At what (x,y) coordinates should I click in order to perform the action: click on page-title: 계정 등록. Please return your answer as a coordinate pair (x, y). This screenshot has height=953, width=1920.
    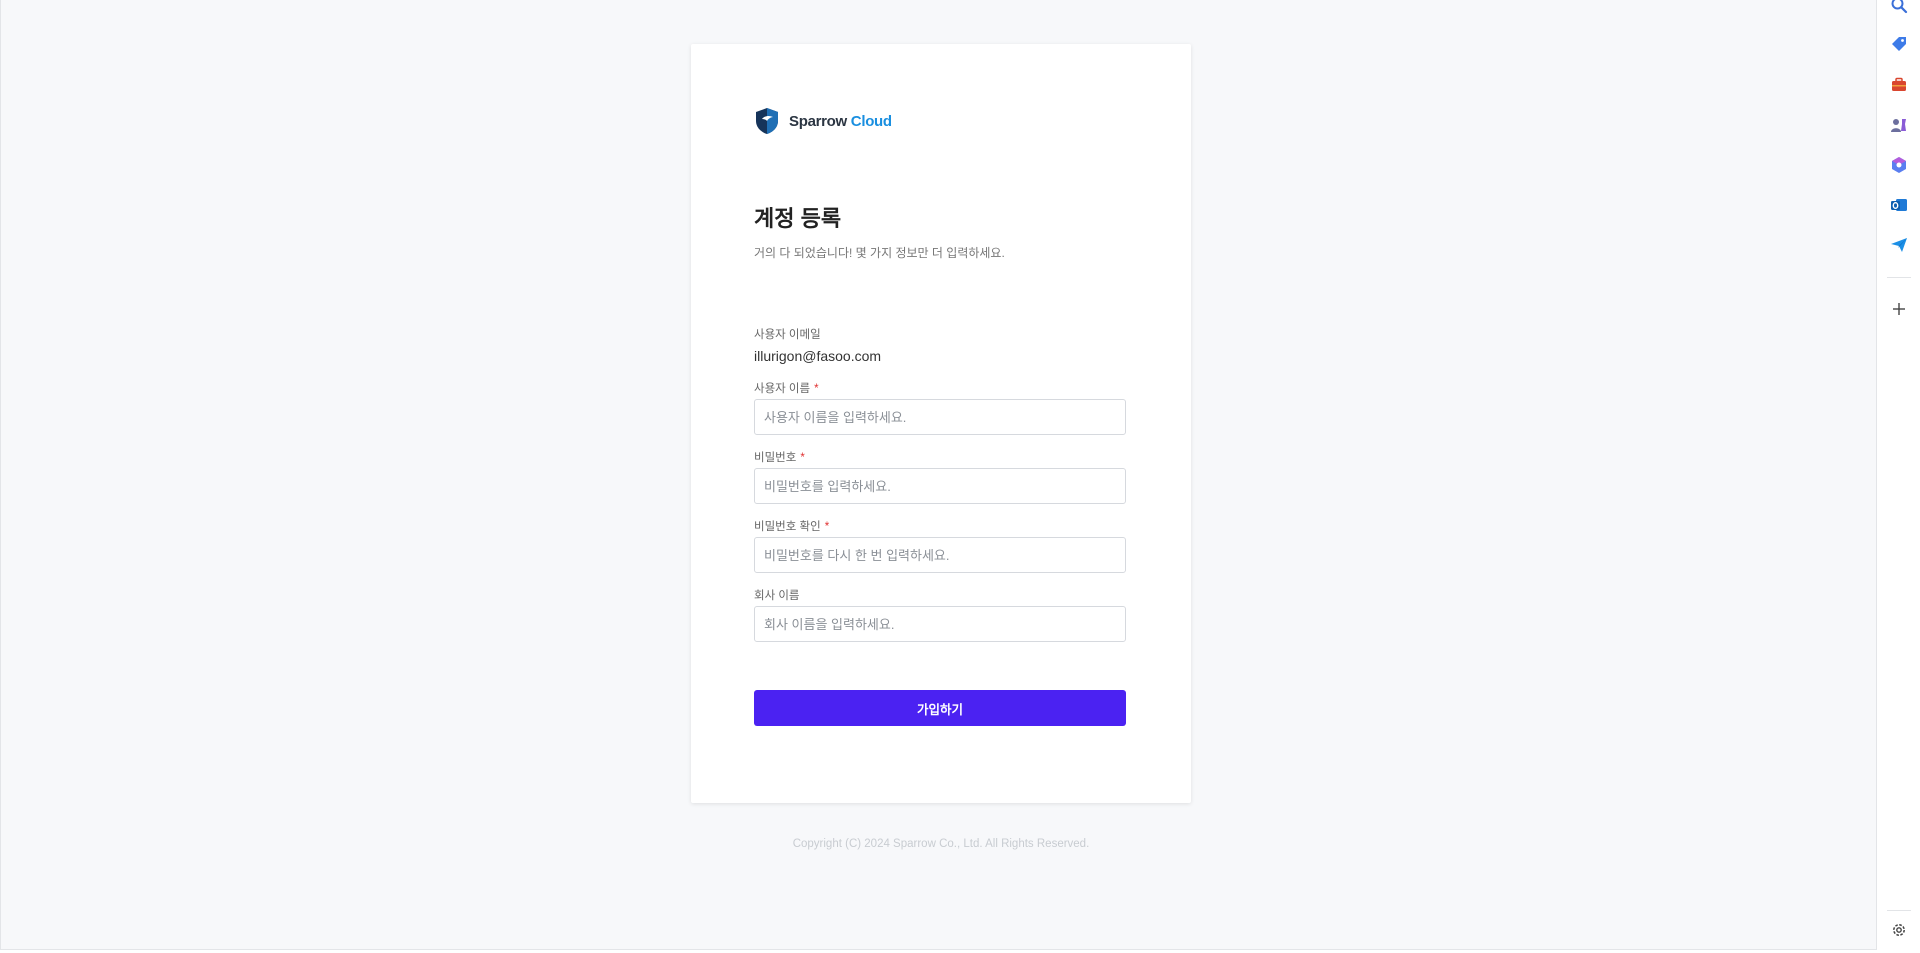
    Looking at the image, I should click on (798, 218).